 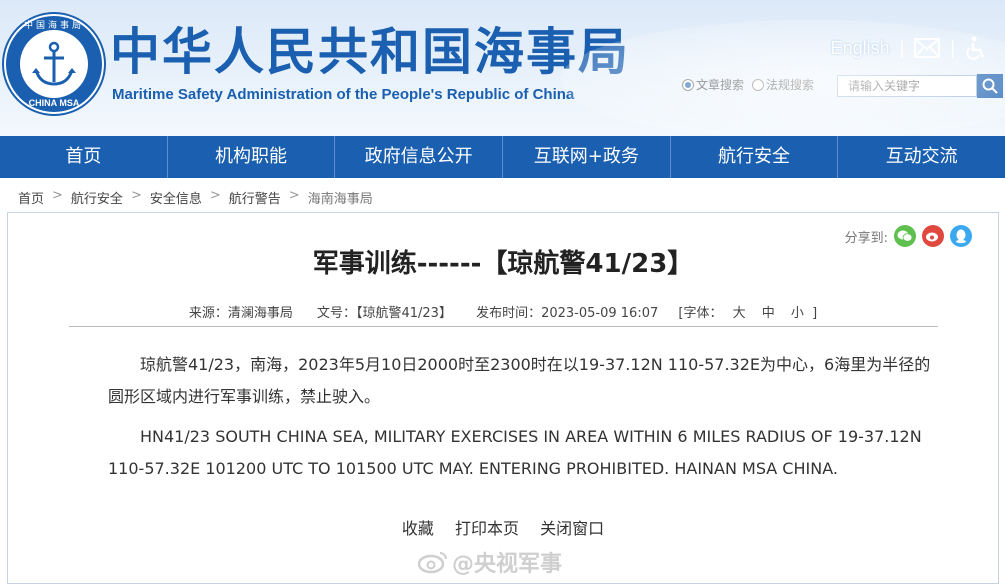 I want to click on font-medium-button: 中, so click(x=768, y=313).